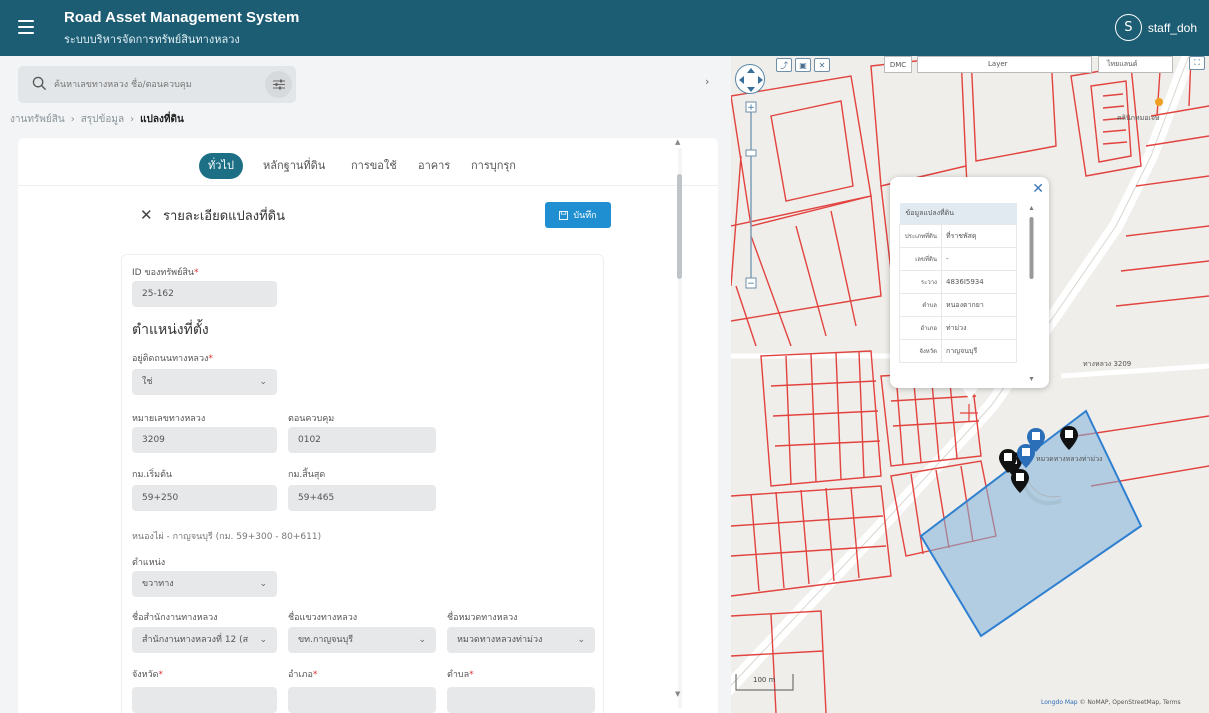  Describe the element at coordinates (979, 259) in the screenshot. I see `popup-value: -` at that location.